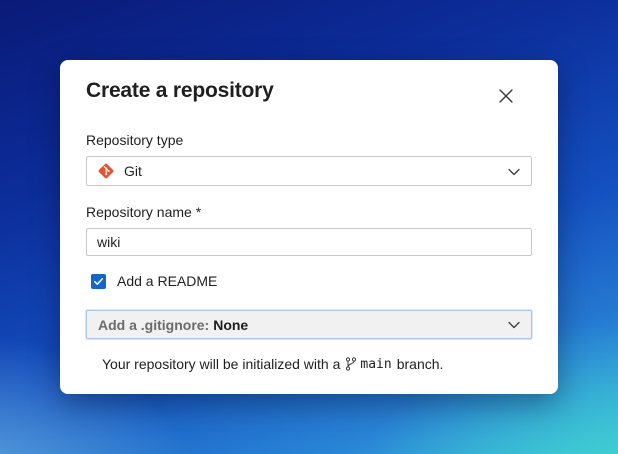 The image size is (618, 454). I want to click on dialog-title: Create a repository, so click(180, 90).